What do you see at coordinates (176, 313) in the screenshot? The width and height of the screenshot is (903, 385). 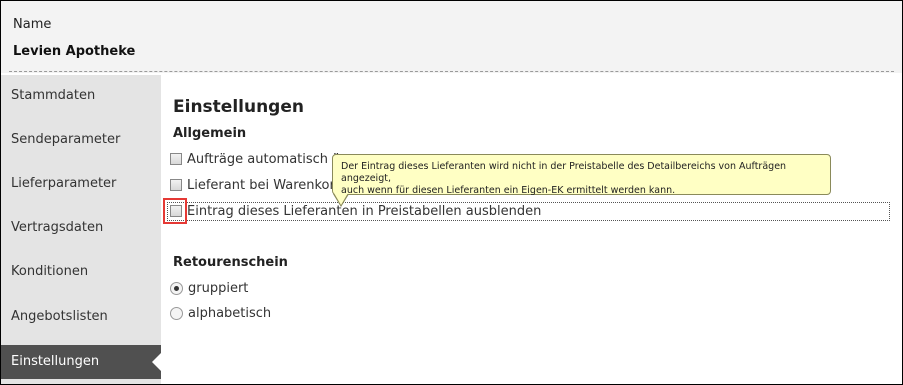 I see `alphabetisch-radio` at bounding box center [176, 313].